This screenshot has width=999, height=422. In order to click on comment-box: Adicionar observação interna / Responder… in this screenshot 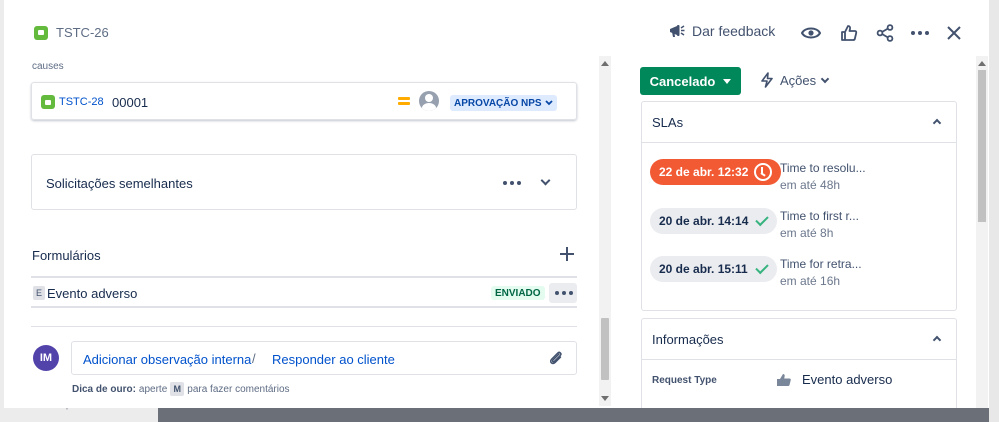, I will do `click(324, 358)`.